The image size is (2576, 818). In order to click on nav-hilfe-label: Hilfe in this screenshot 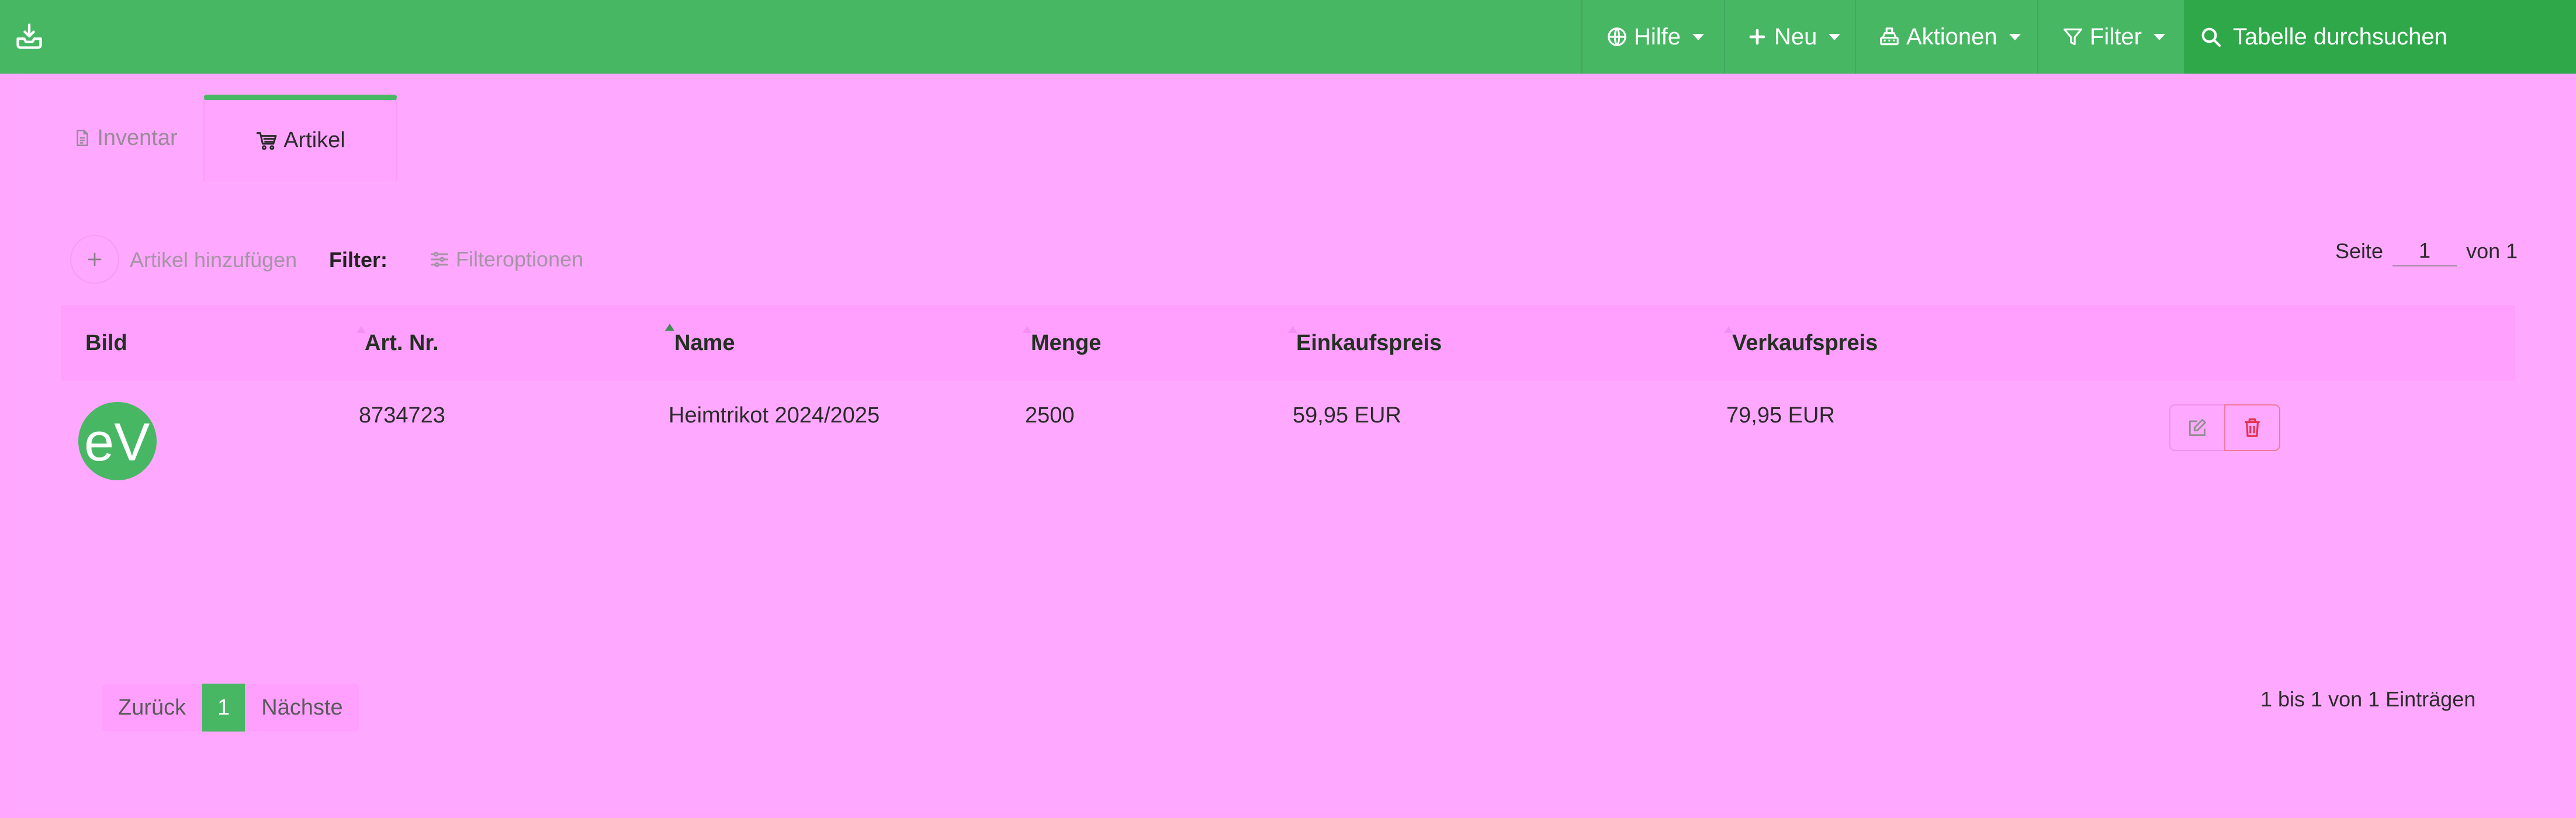, I will do `click(1658, 36)`.